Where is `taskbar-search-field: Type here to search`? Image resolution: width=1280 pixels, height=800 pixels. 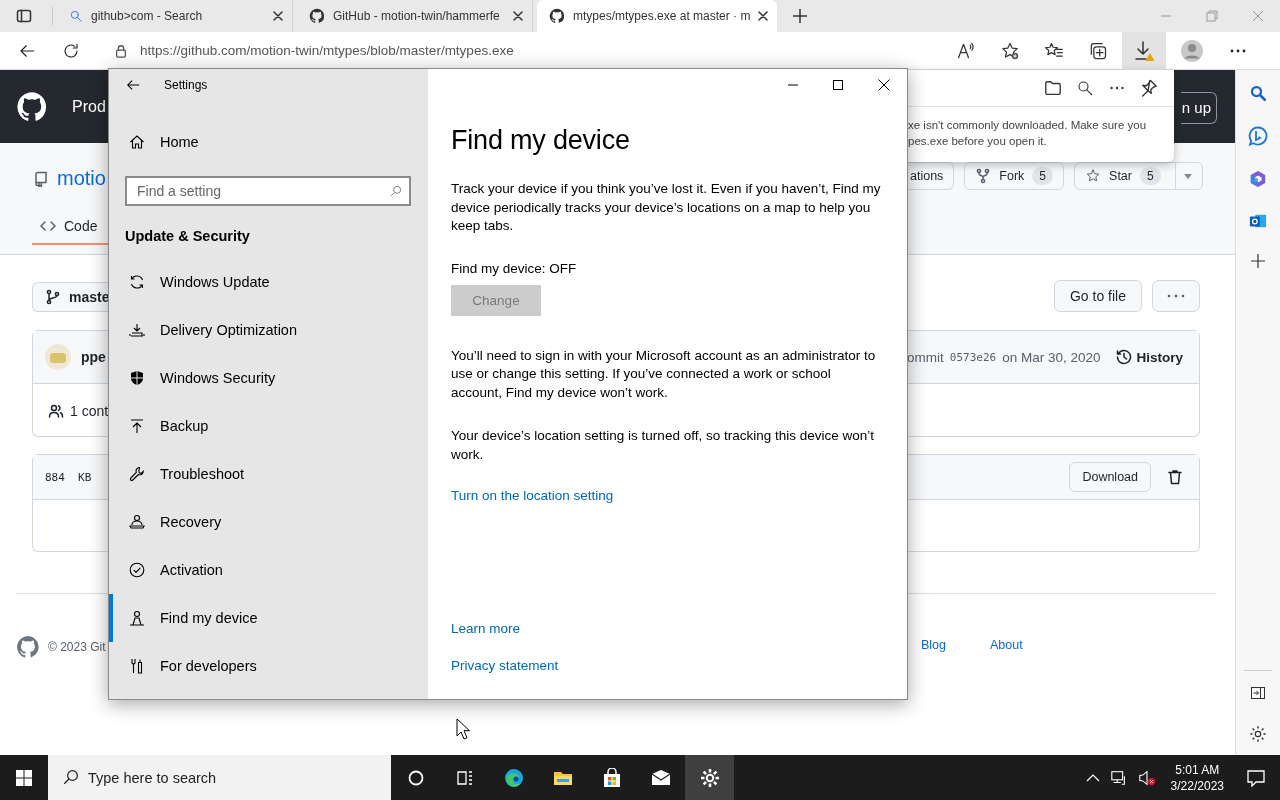
taskbar-search-field: Type here to search is located at coordinates (219, 777).